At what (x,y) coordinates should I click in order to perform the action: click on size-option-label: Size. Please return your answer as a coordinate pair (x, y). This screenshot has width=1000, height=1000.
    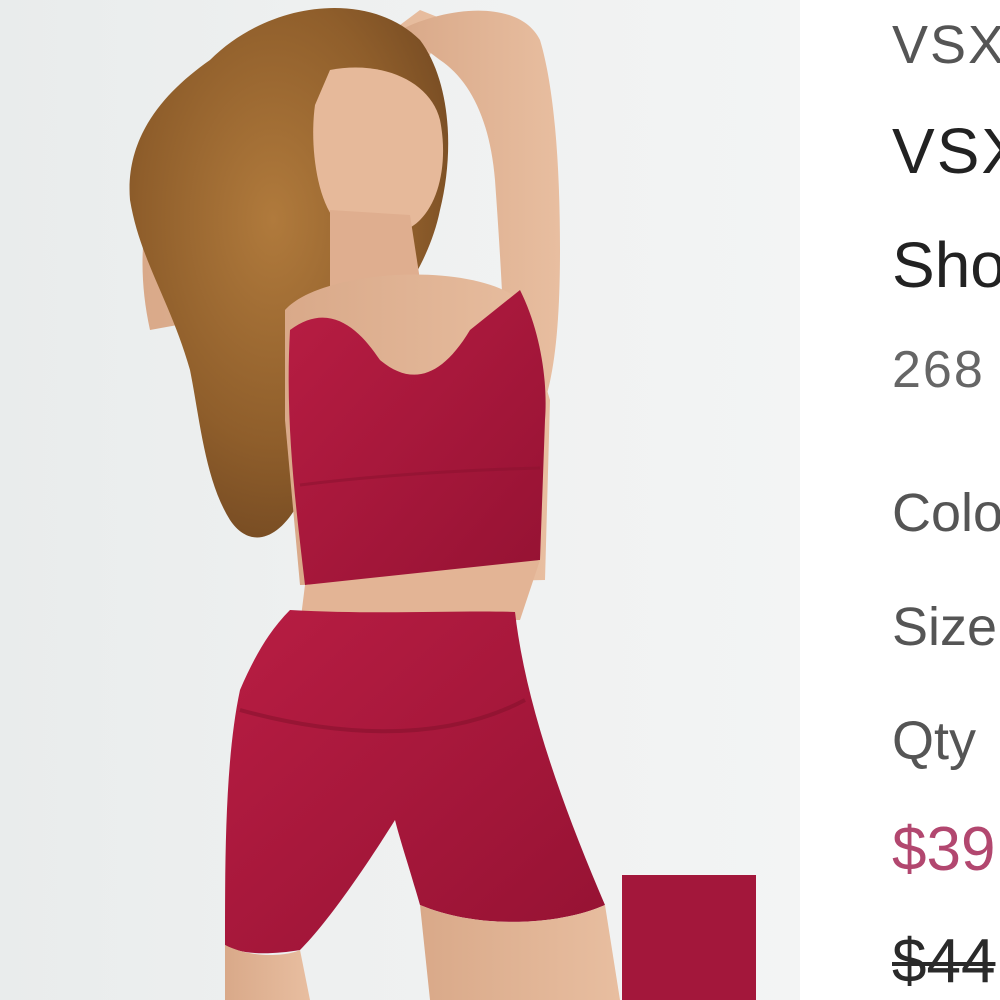
    Looking at the image, I should click on (945, 627).